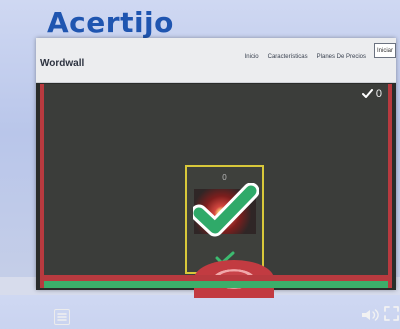  Describe the element at coordinates (62, 63) in the screenshot. I see `wordwall-logo: Wordwall` at that location.